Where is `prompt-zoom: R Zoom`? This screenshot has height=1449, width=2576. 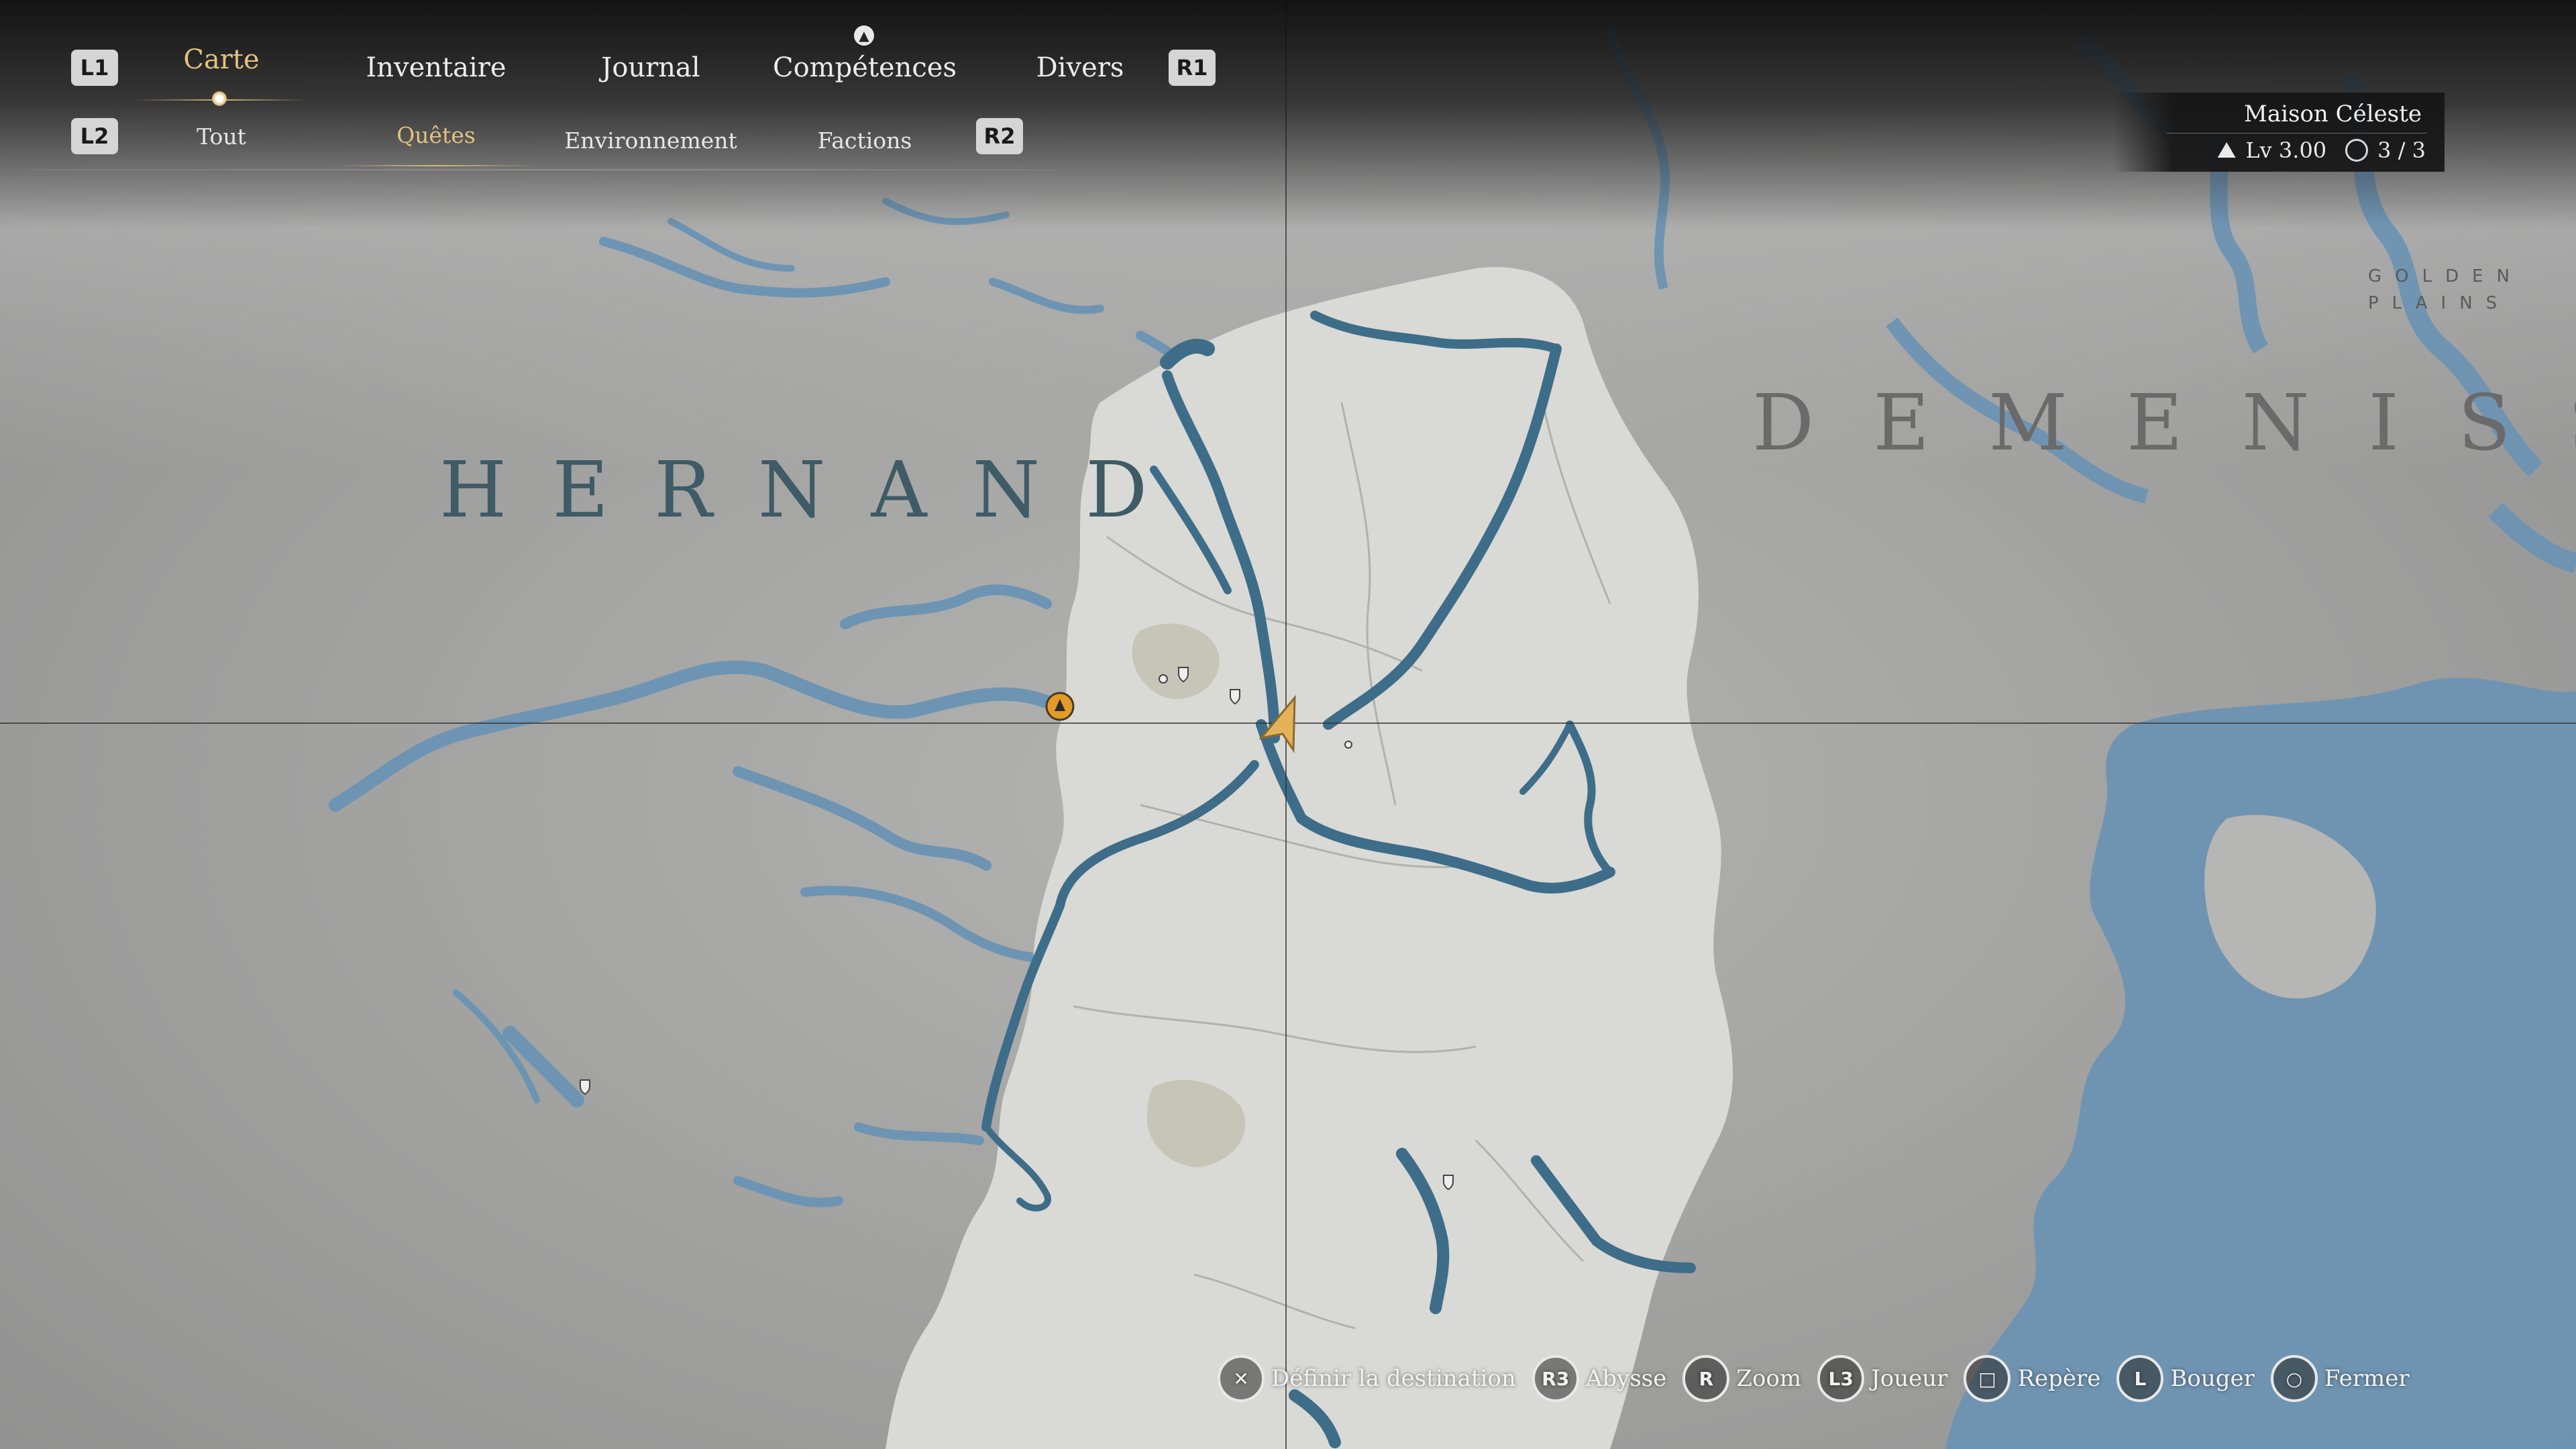 prompt-zoom: R Zoom is located at coordinates (1741, 1378).